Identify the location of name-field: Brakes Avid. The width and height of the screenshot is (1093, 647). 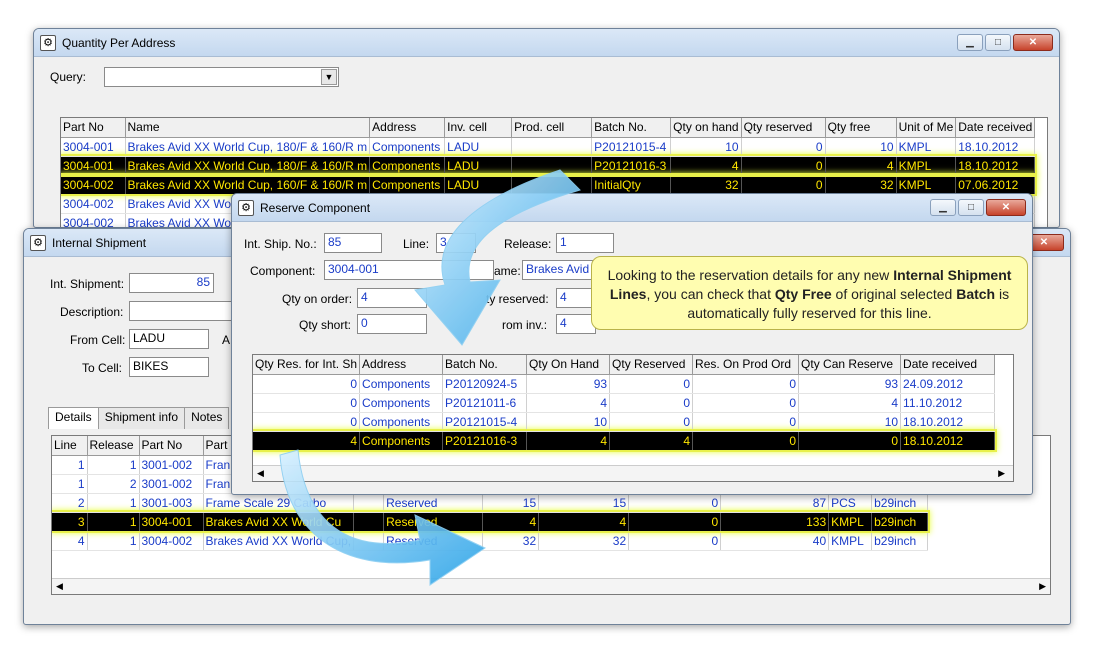
(562, 270).